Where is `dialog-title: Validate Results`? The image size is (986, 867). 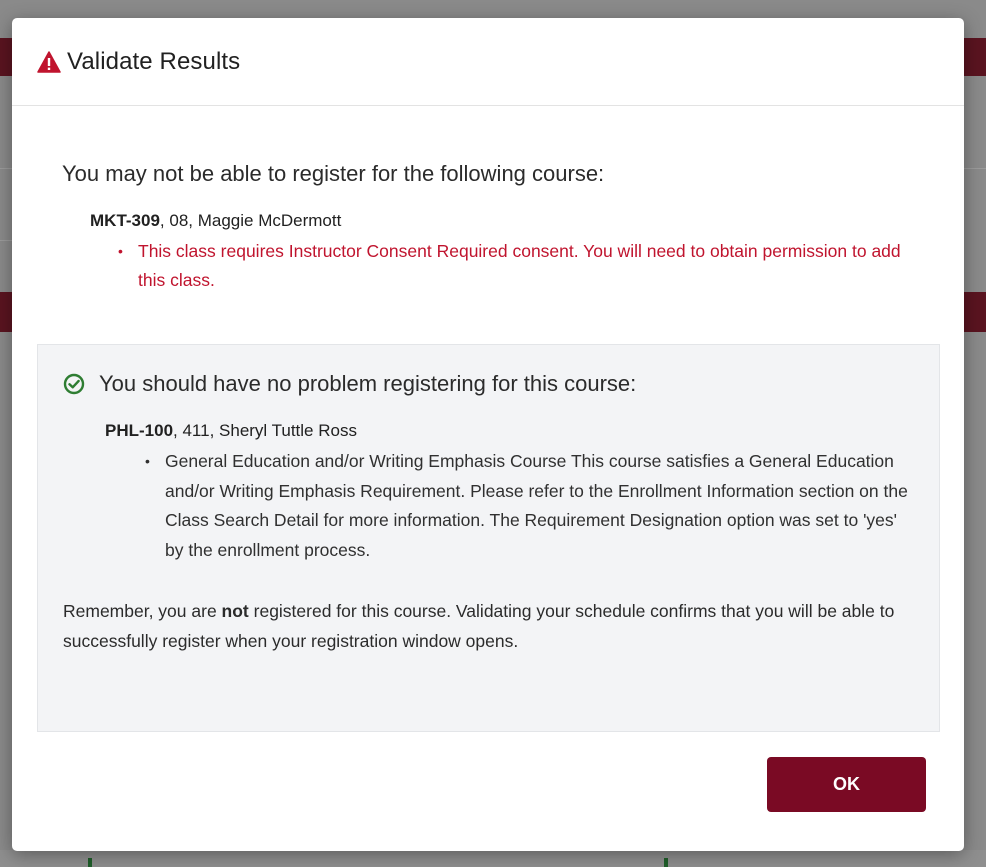
dialog-title: Validate Results is located at coordinates (154, 61).